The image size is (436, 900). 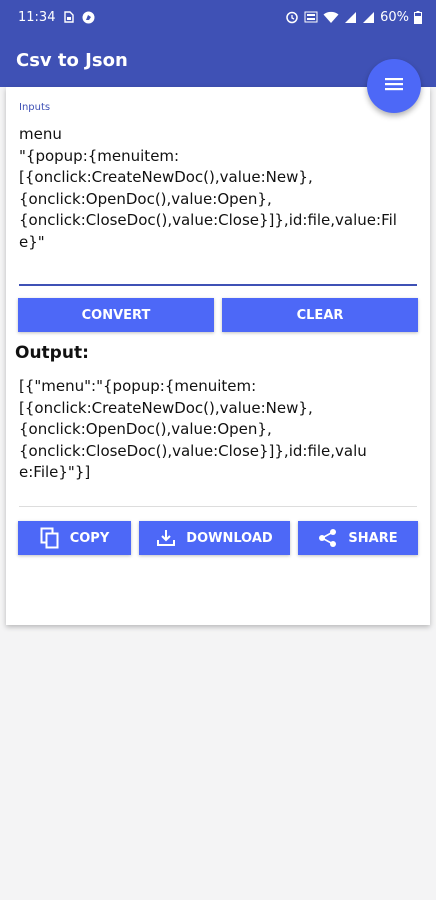 I want to click on copy-icon, so click(x=50, y=538).